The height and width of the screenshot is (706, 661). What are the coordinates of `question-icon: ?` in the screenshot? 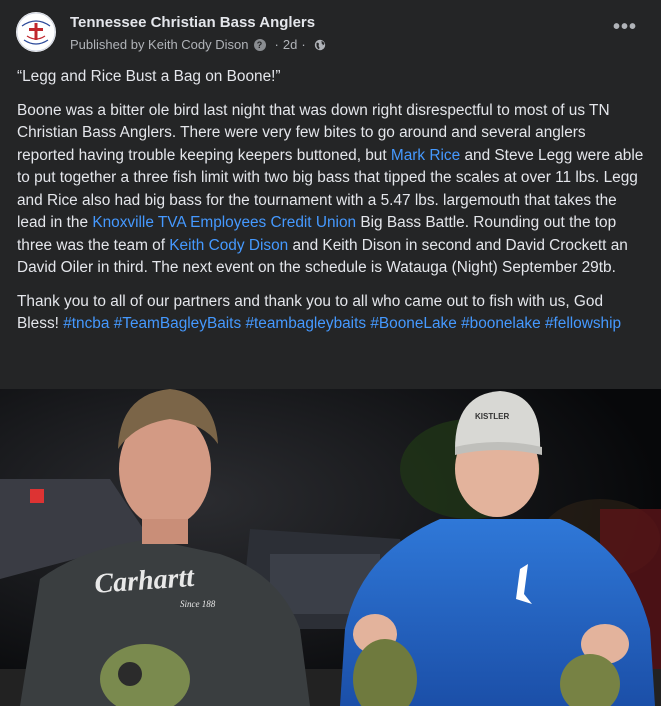 It's located at (259, 44).